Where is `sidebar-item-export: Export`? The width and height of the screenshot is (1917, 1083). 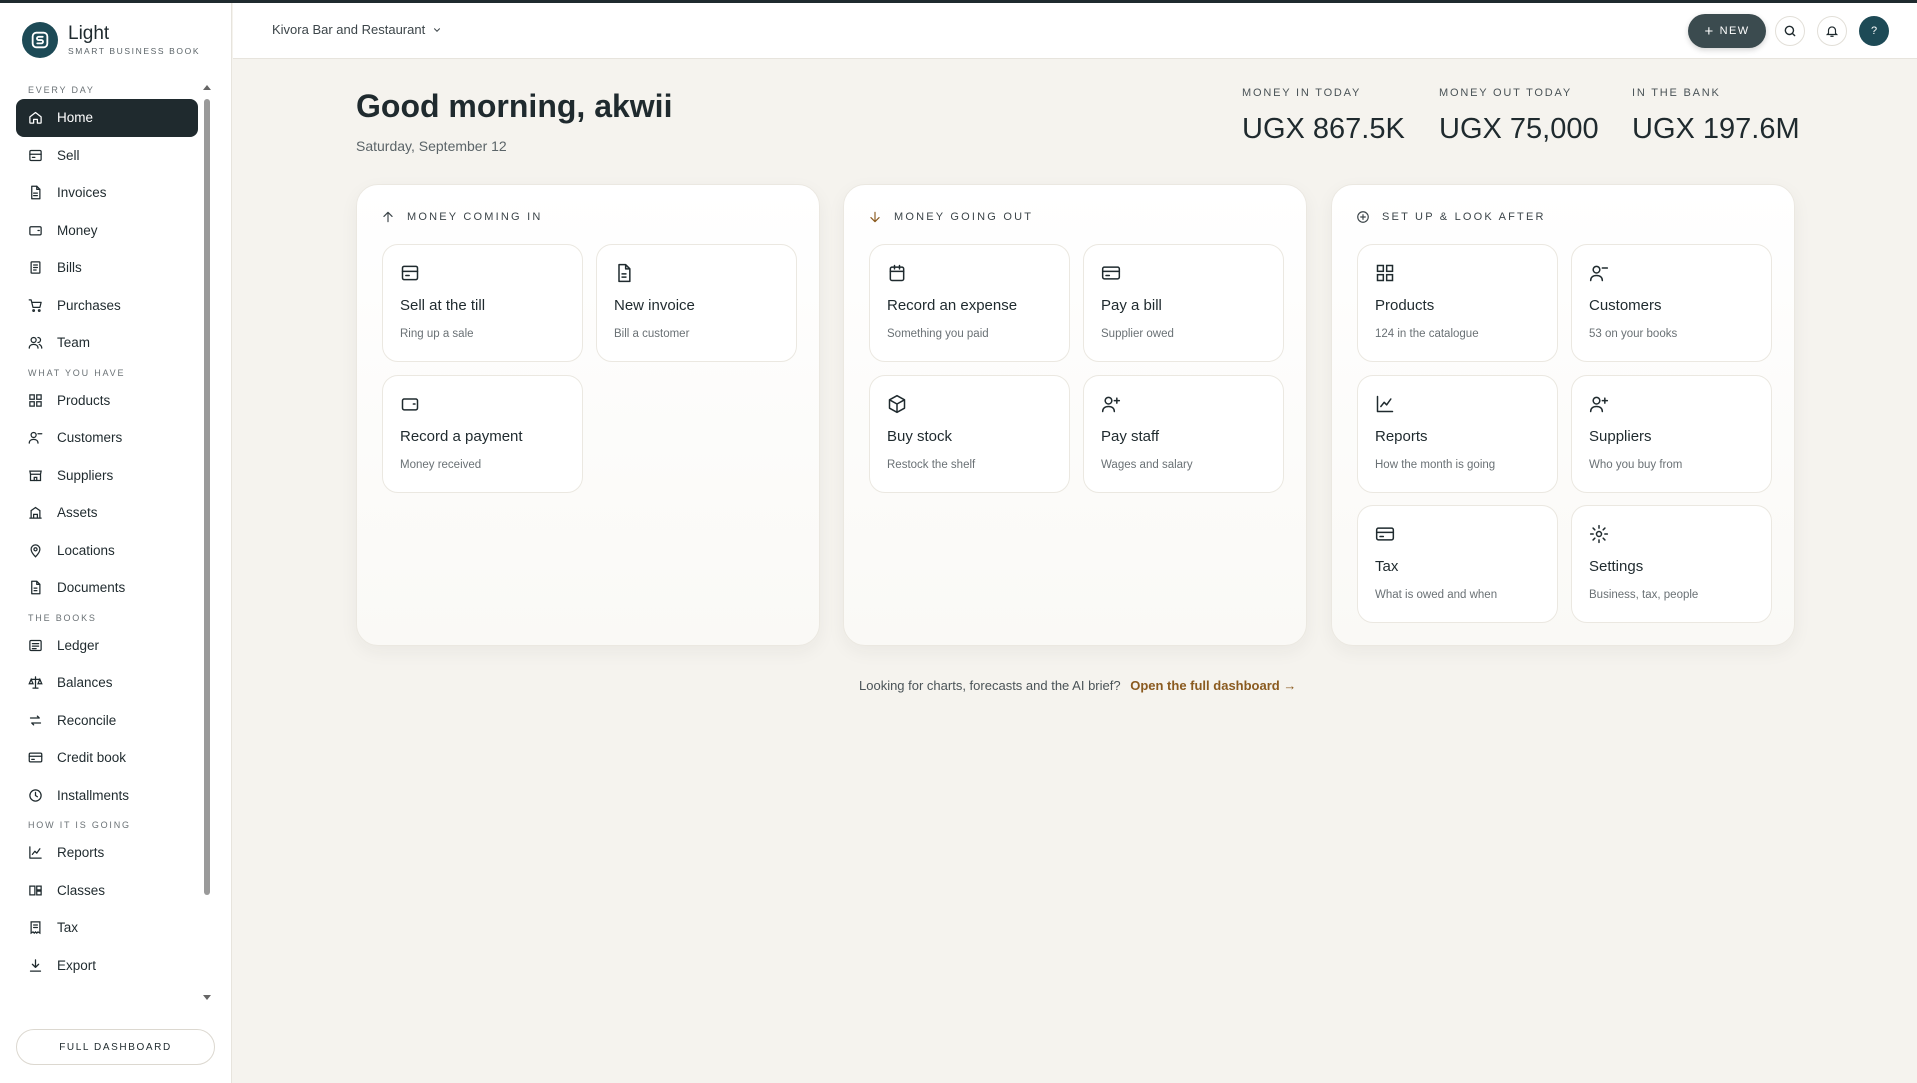 sidebar-item-export: Export is located at coordinates (107, 966).